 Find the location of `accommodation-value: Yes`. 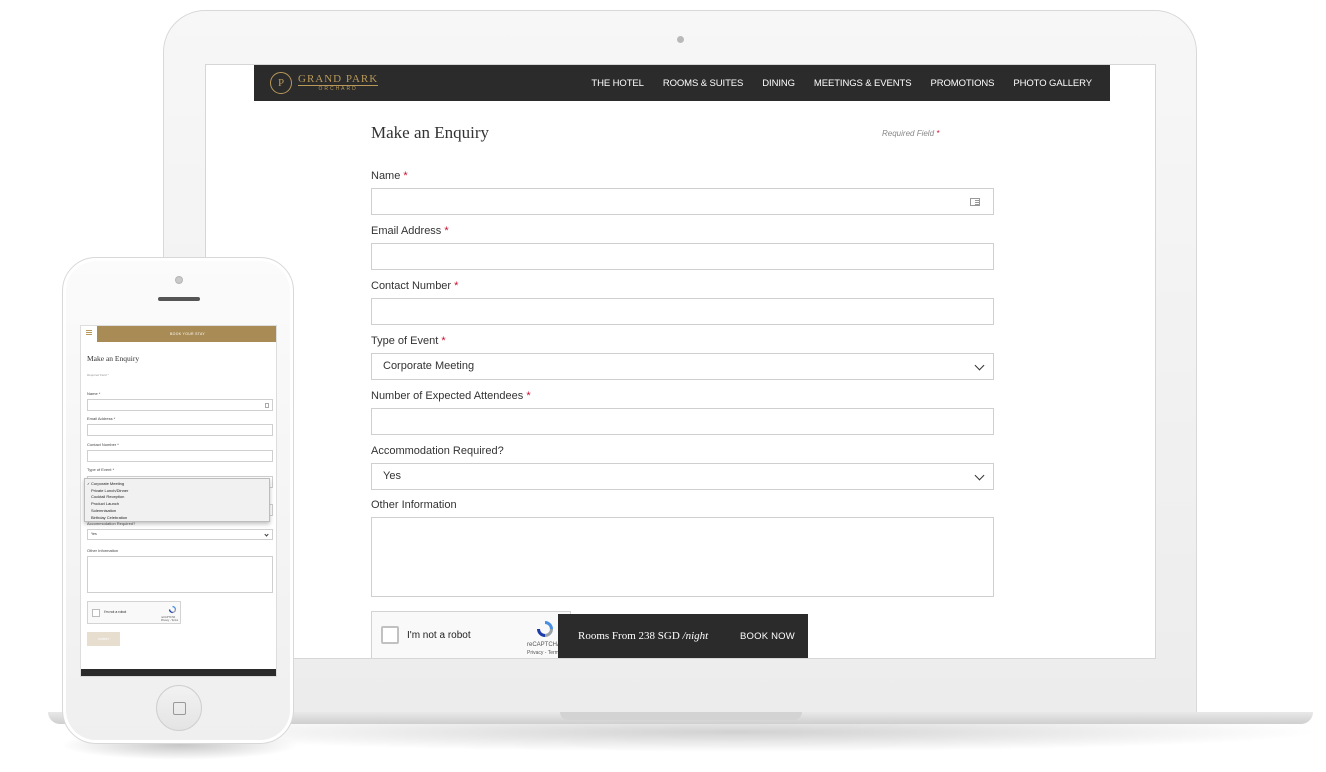

accommodation-value: Yes is located at coordinates (392, 476).